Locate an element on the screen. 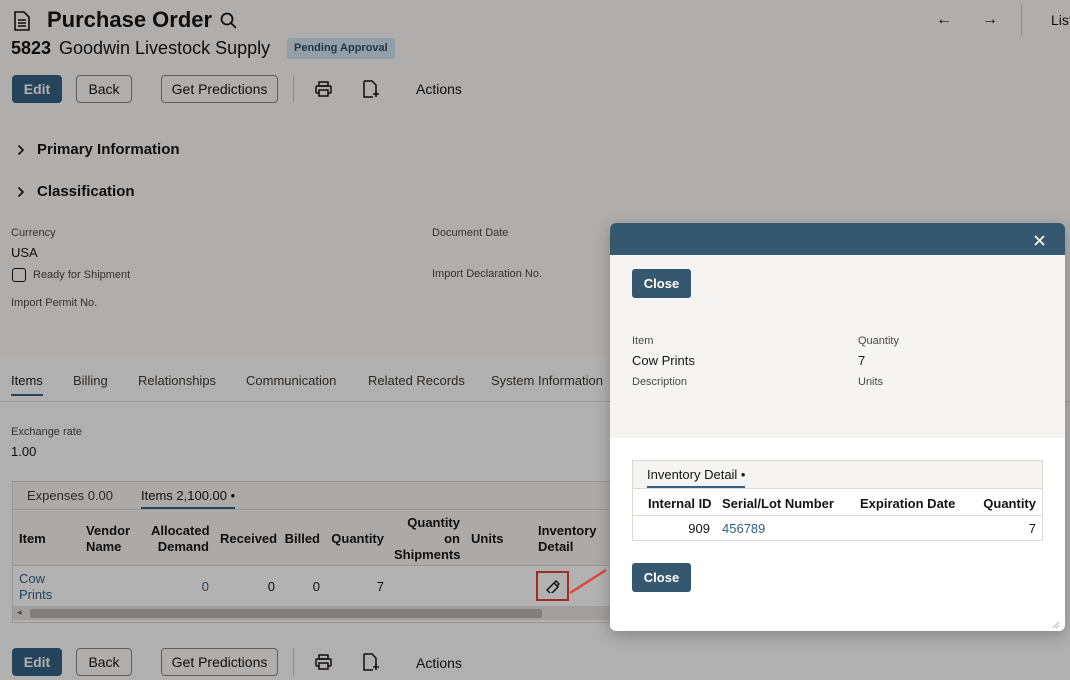 This screenshot has width=1070, height=680. quantity-value: 7 is located at coordinates (862, 360).